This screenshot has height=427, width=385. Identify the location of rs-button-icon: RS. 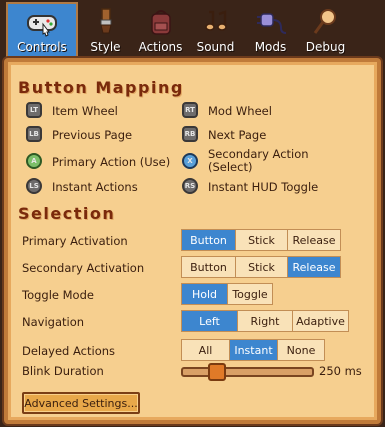
(190, 186).